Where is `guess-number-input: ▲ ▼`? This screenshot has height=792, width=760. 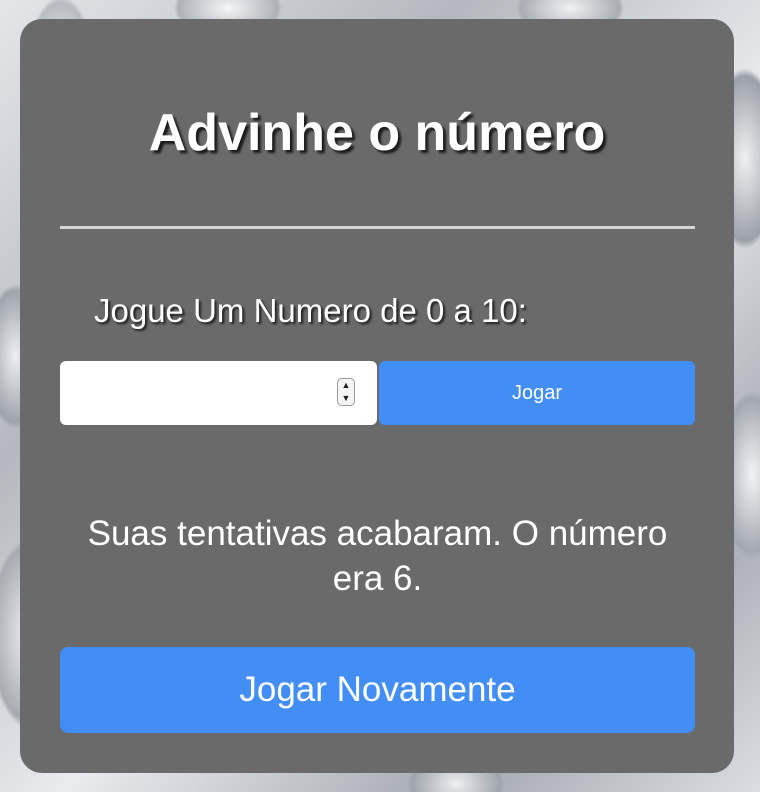 guess-number-input: ▲ ▼ is located at coordinates (218, 393).